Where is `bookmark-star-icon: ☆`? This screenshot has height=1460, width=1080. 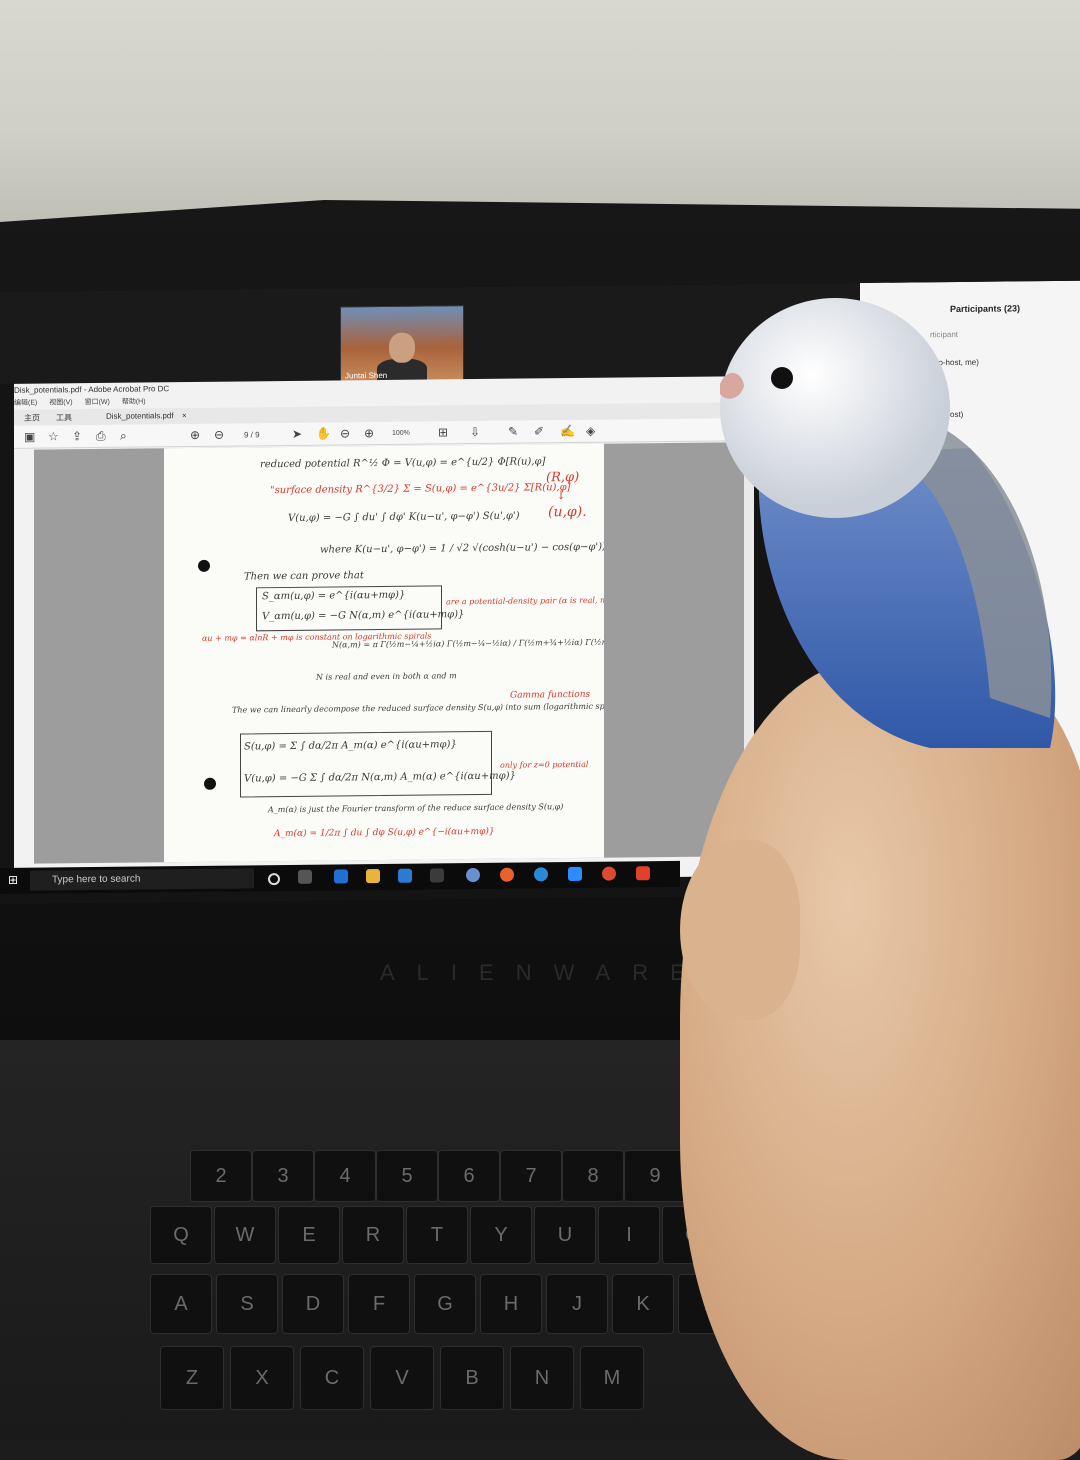
bookmark-star-icon: ☆ is located at coordinates (53, 436).